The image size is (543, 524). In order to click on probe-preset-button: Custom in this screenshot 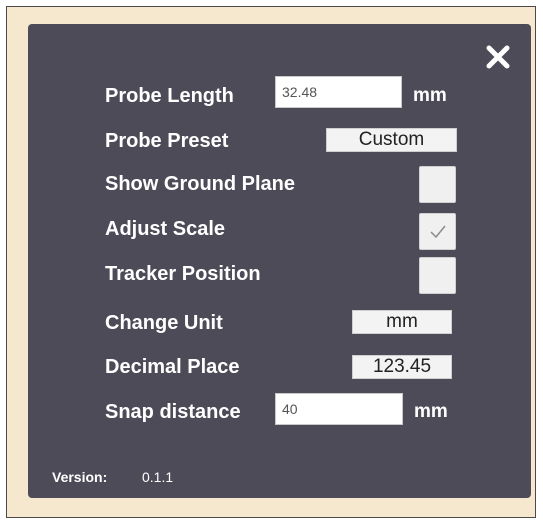, I will do `click(391, 140)`.